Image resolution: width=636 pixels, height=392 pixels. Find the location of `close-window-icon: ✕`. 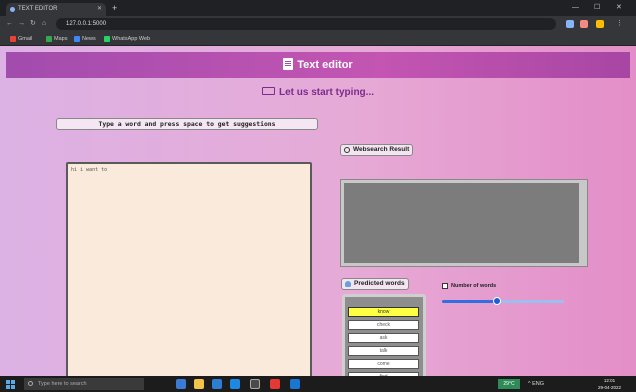

close-window-icon: ✕ is located at coordinates (619, 8).